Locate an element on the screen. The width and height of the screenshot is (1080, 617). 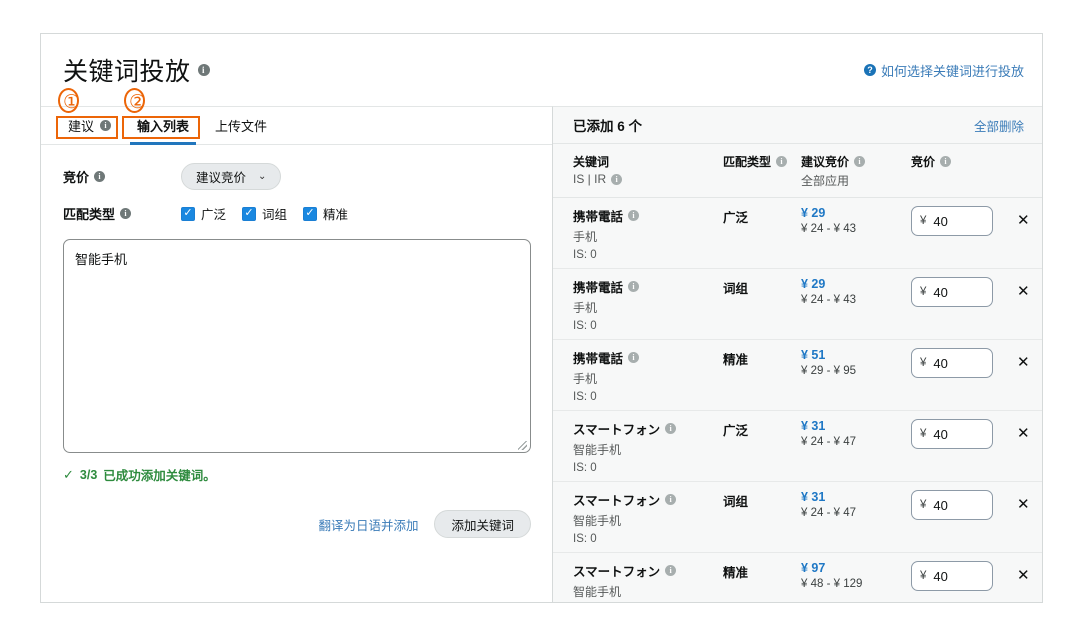
column-delete is located at coordinates (1026, 171).